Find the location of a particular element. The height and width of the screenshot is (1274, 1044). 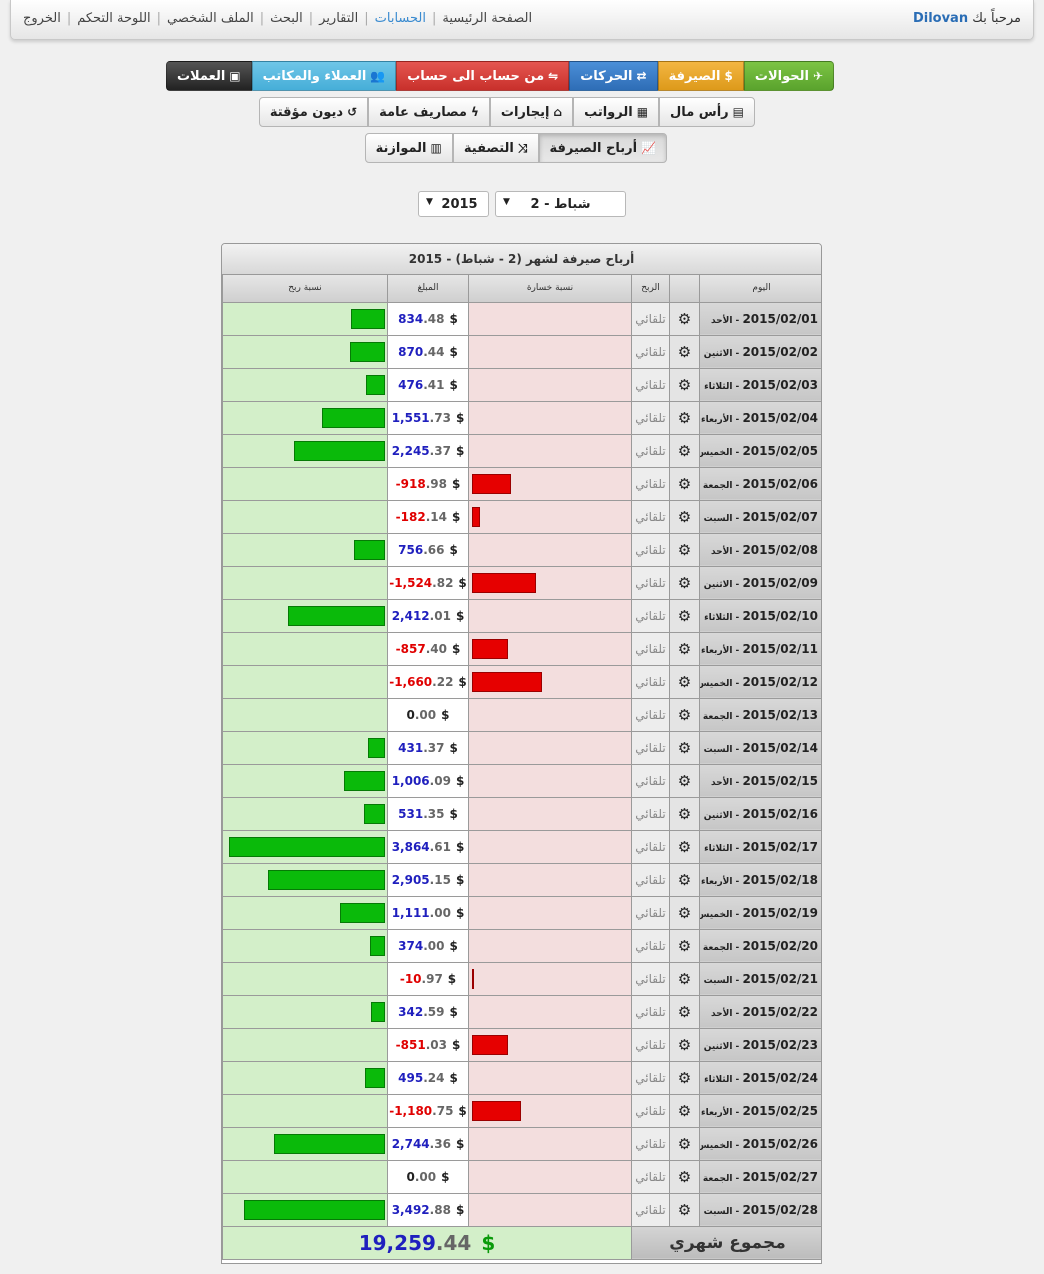

salaries-button: ▦ الرواتب is located at coordinates (616, 112).